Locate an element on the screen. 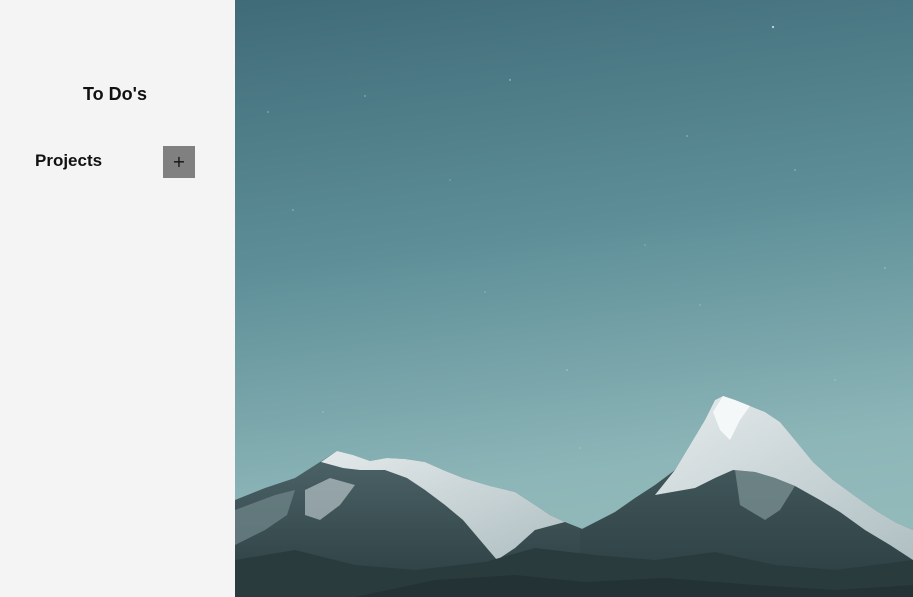 The height and width of the screenshot is (597, 913). projects-header: Projects + is located at coordinates (115, 162).